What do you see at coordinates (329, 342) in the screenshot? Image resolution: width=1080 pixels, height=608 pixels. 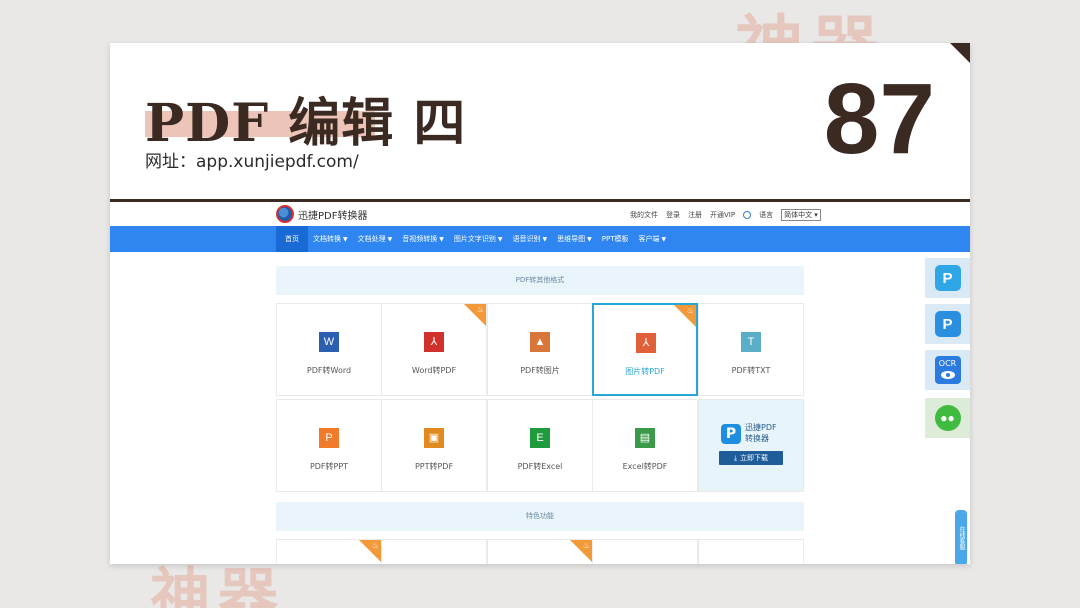 I see `word-icon: W` at bounding box center [329, 342].